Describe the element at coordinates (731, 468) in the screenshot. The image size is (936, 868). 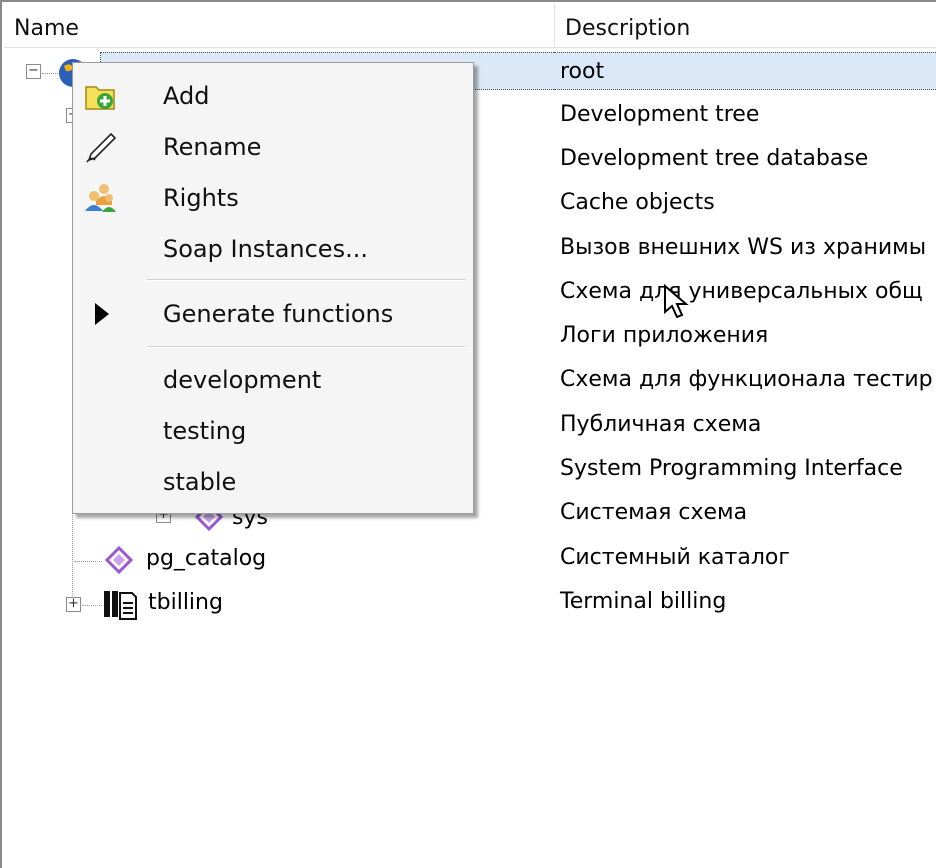
I see `description-cell: System Programming Interface` at that location.